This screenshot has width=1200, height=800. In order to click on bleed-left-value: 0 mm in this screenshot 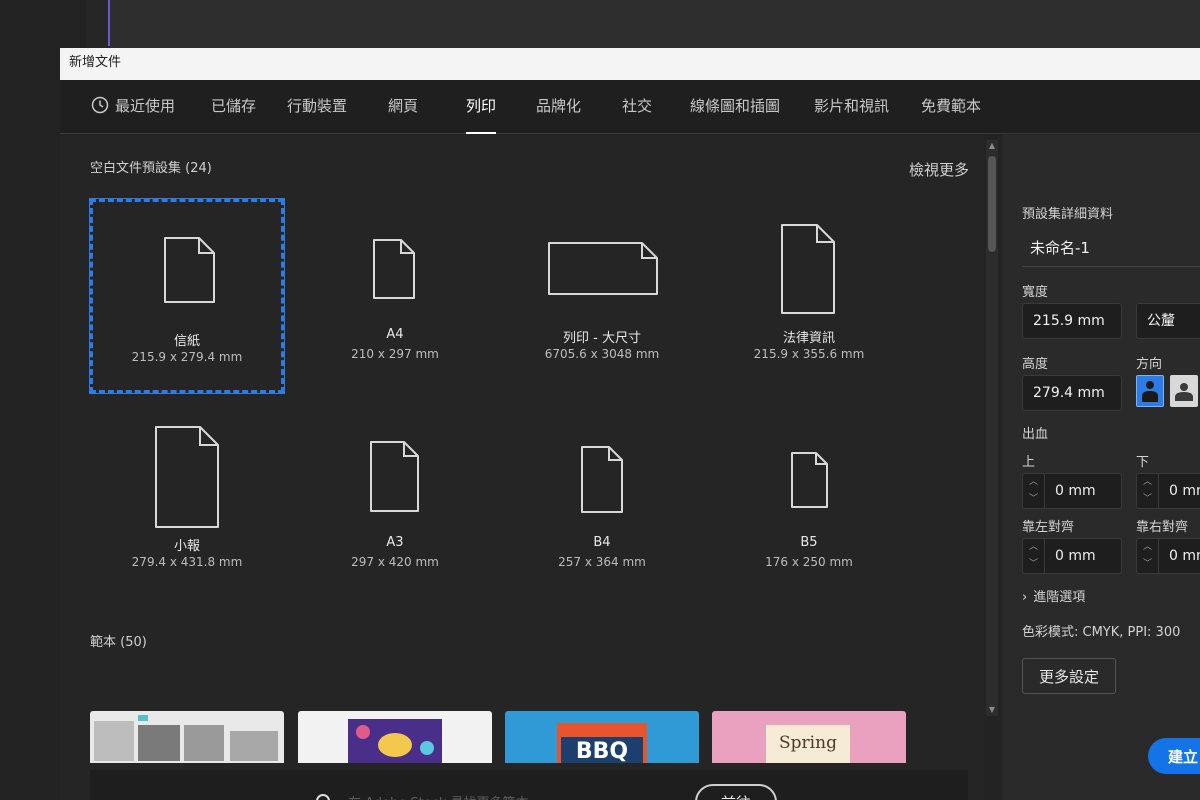, I will do `click(1075, 556)`.